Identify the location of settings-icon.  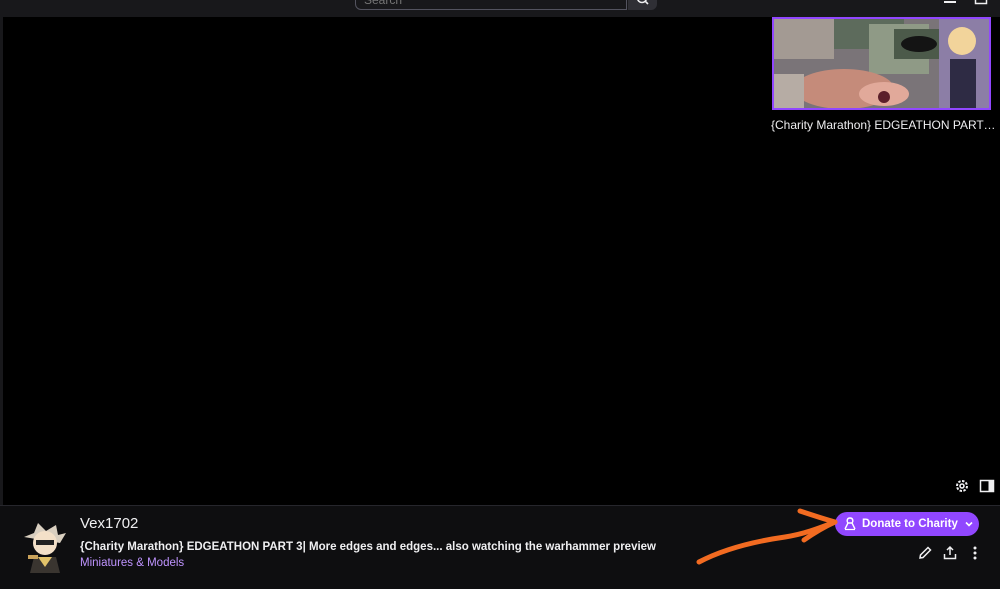
(962, 486).